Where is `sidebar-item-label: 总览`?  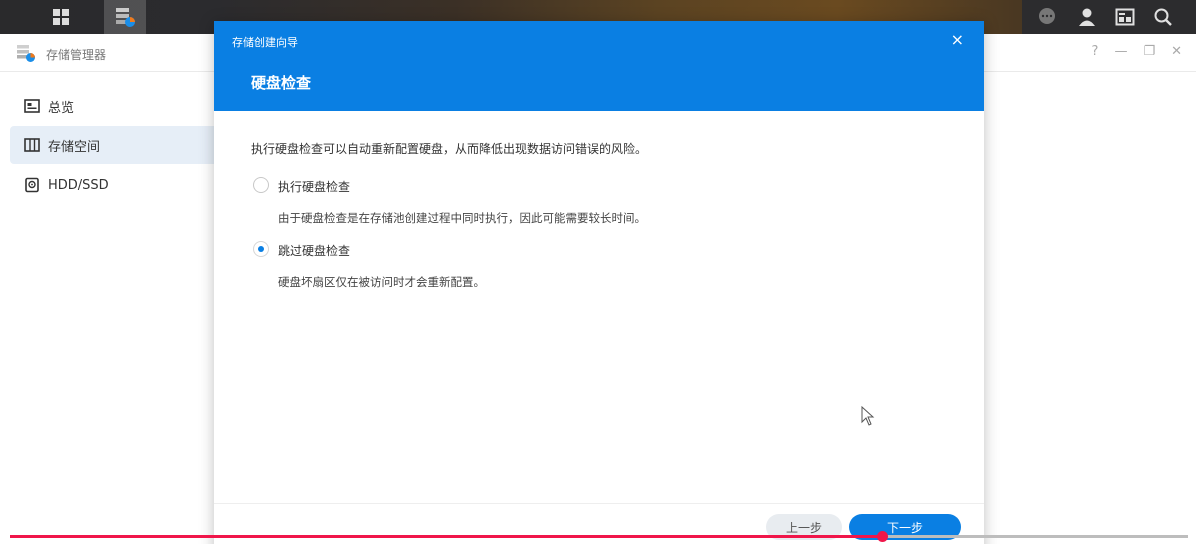 sidebar-item-label: 总览 is located at coordinates (61, 108).